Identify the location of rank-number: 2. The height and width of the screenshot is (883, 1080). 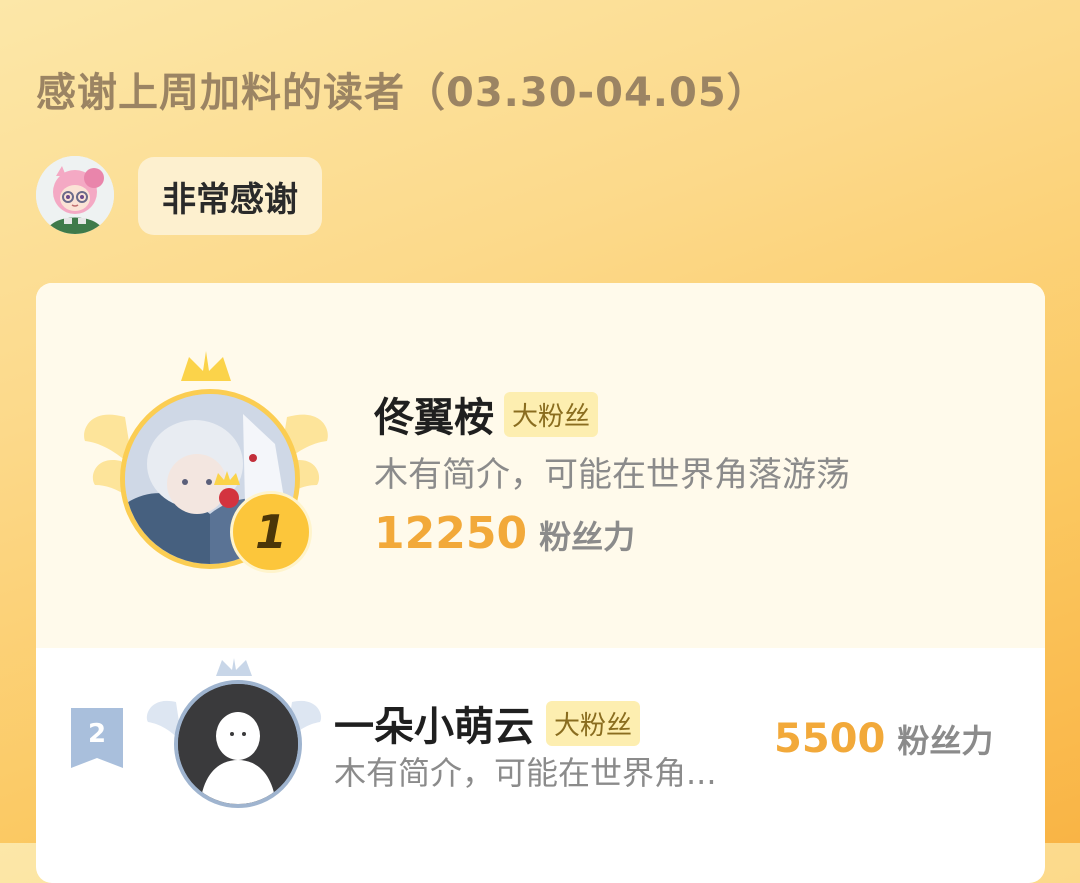
(97, 734).